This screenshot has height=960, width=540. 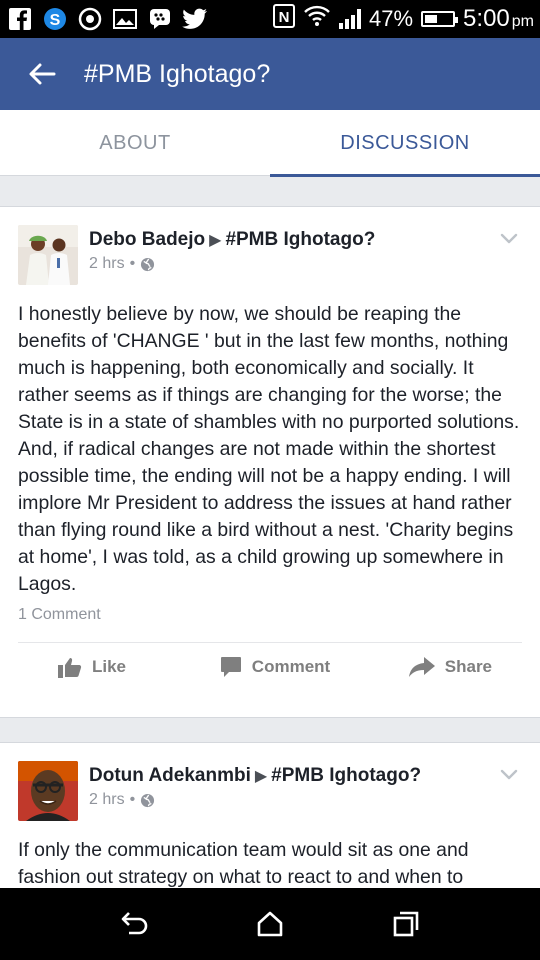 What do you see at coordinates (291, 666) in the screenshot?
I see `comment-label: Comment` at bounding box center [291, 666].